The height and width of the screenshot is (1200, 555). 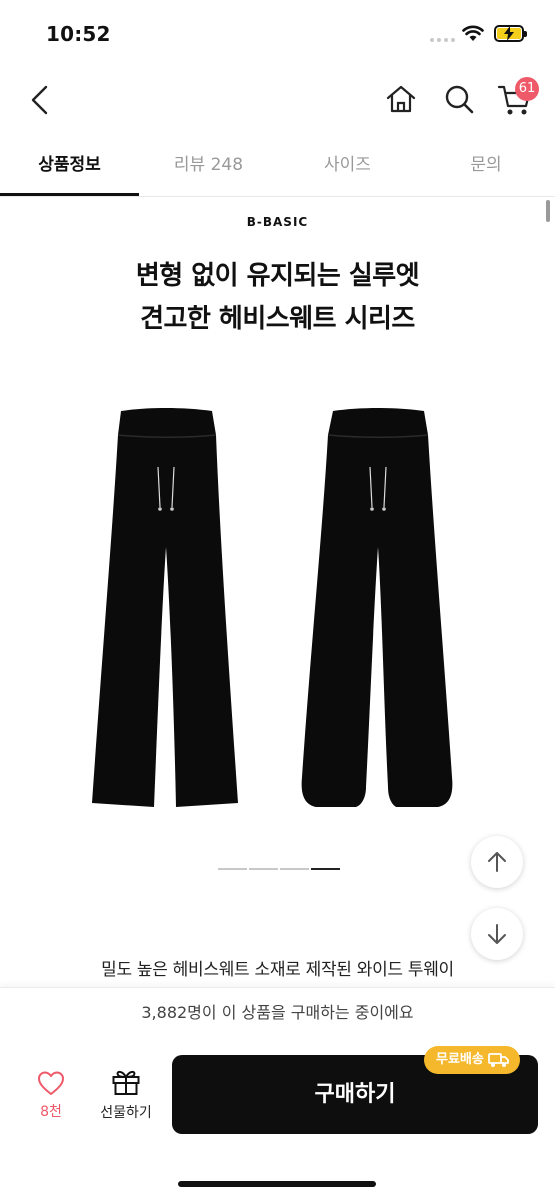 I want to click on free-shipping-badge: 무료배송, so click(x=472, y=1060).